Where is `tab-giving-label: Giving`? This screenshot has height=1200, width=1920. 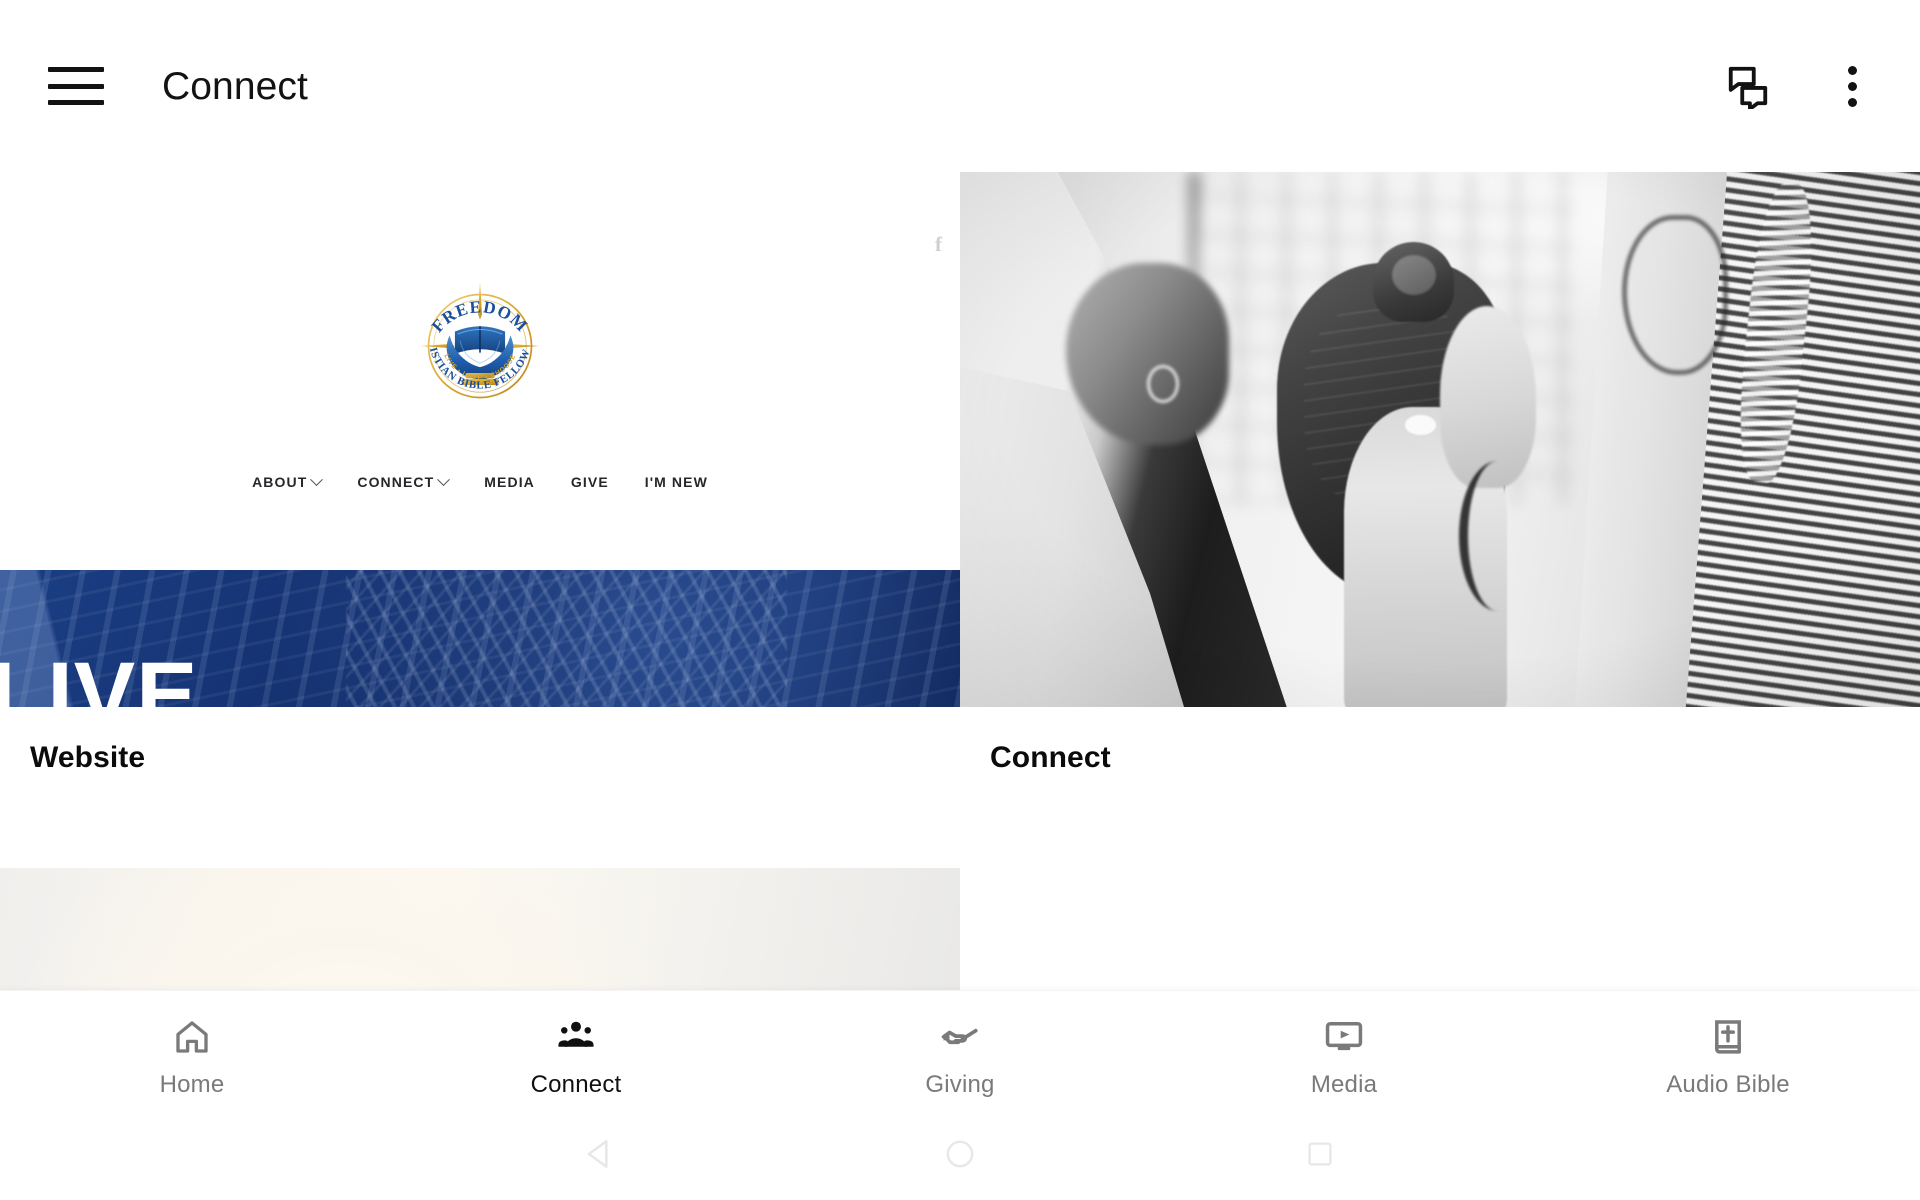
tab-giving-label: Giving is located at coordinates (960, 1084).